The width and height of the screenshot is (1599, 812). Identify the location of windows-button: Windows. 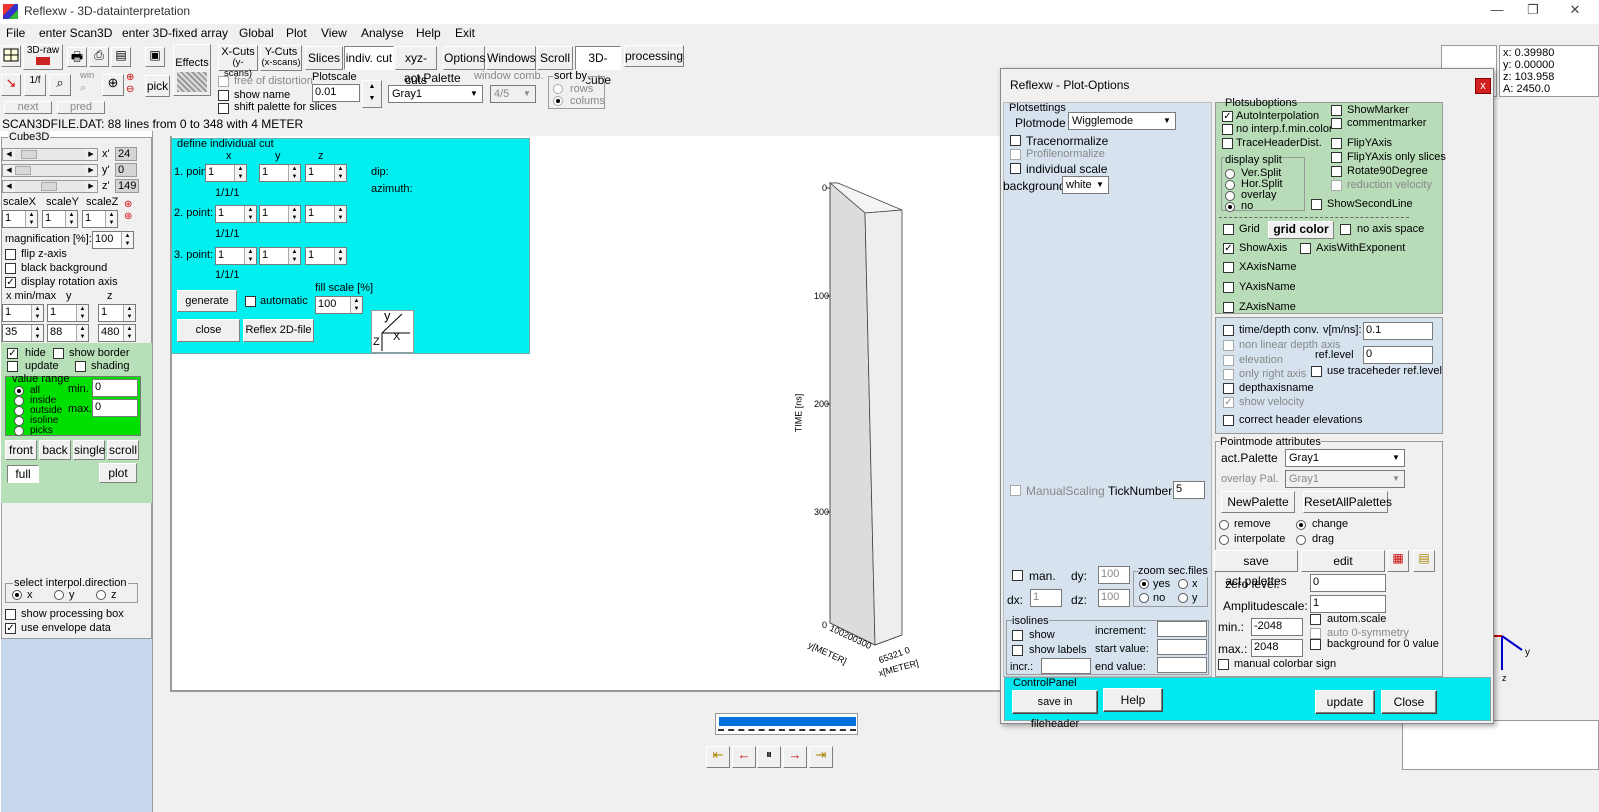
(511, 58).